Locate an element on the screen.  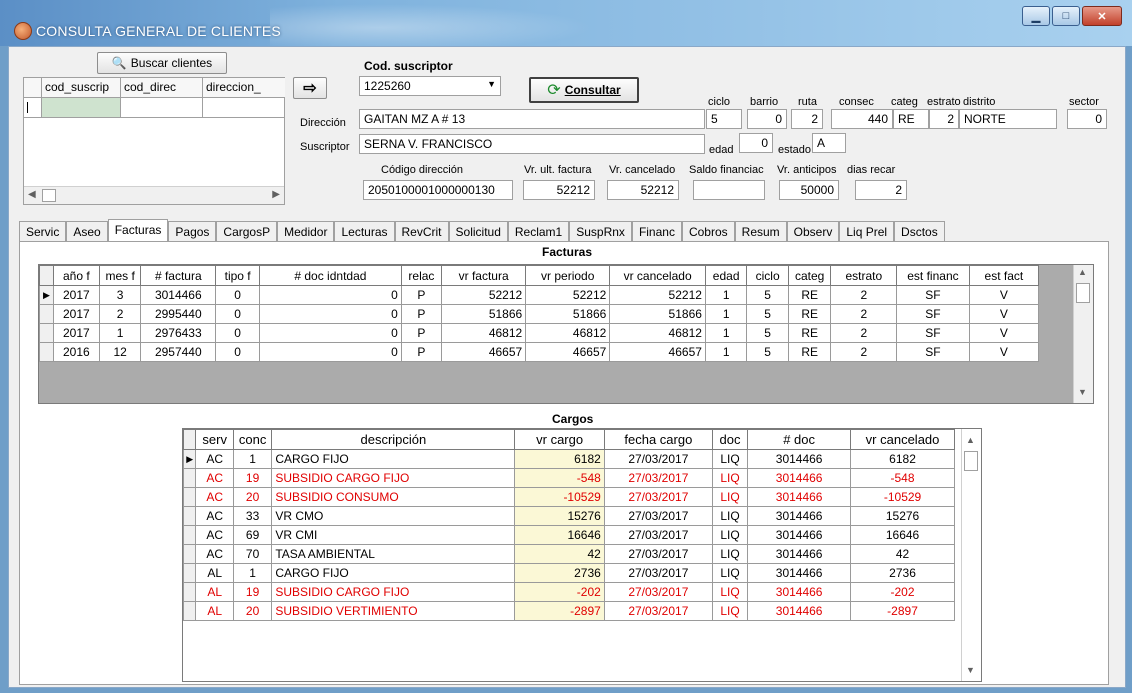
cell is located at coordinates (244, 108).